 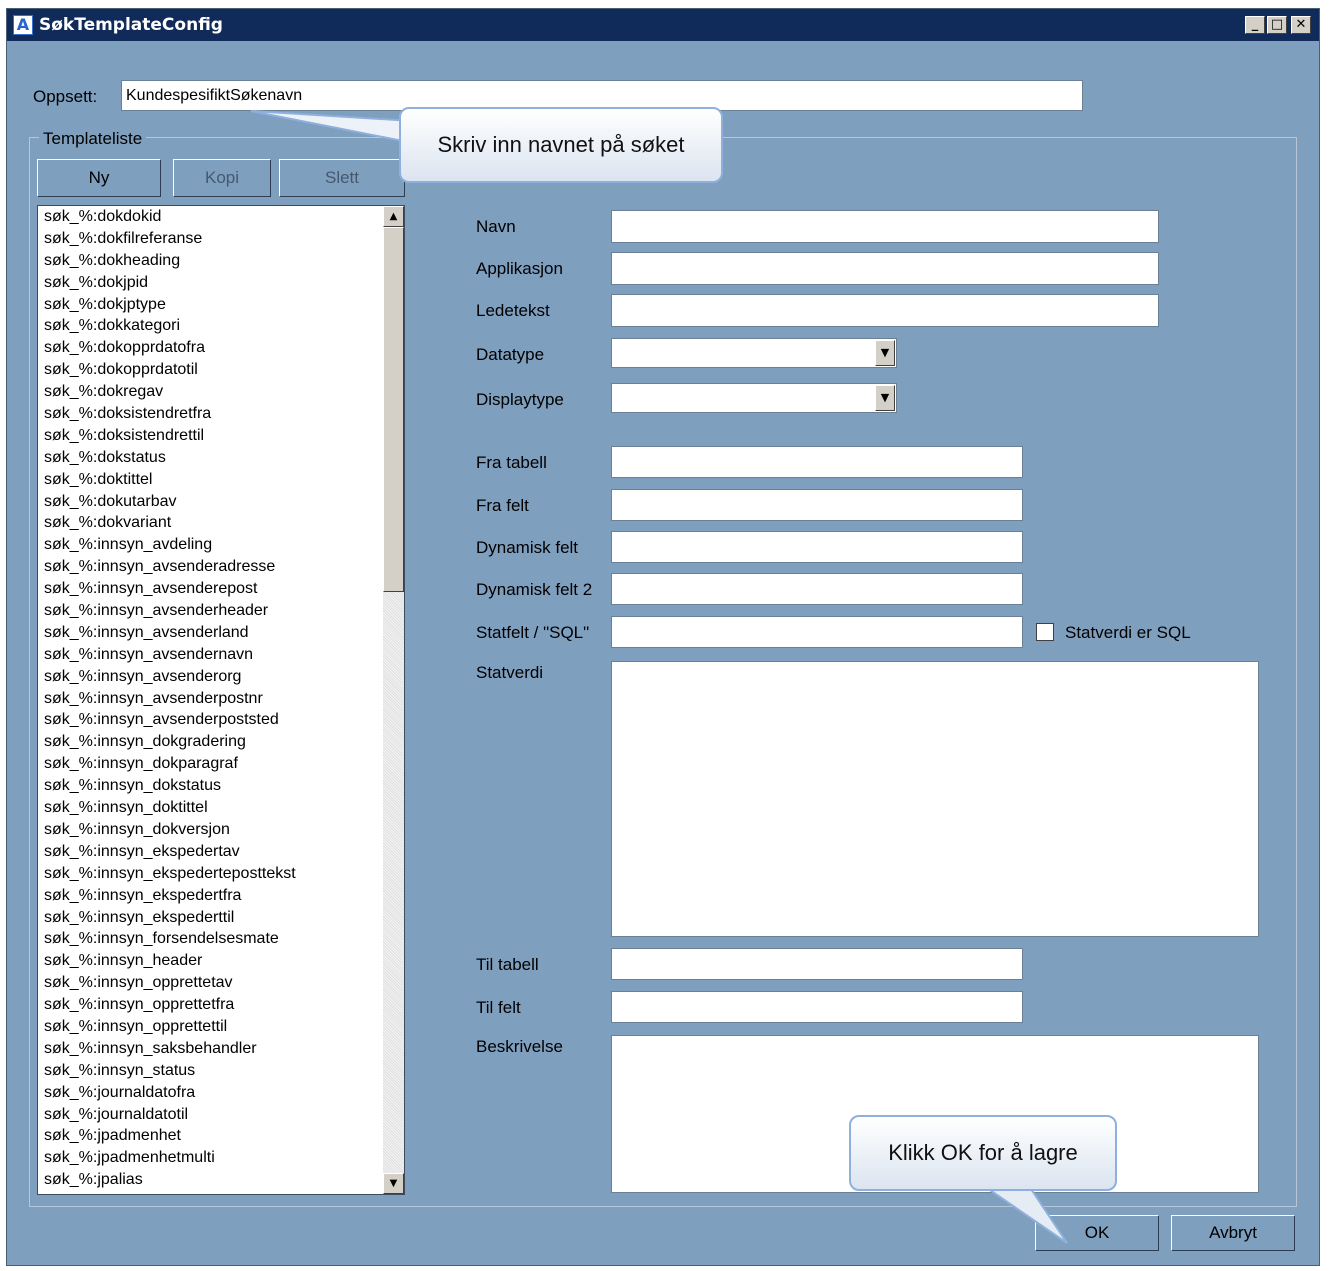 What do you see at coordinates (754, 398) in the screenshot?
I see `displaytype-select: ▼` at bounding box center [754, 398].